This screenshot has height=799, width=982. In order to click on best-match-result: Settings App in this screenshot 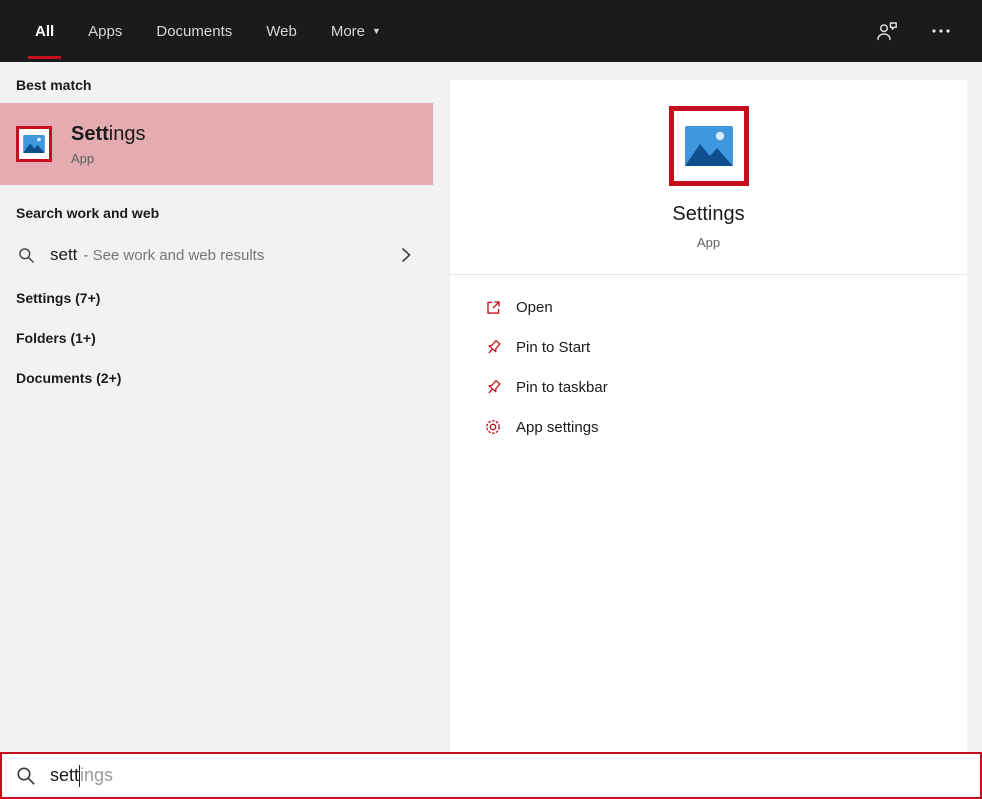, I will do `click(216, 144)`.